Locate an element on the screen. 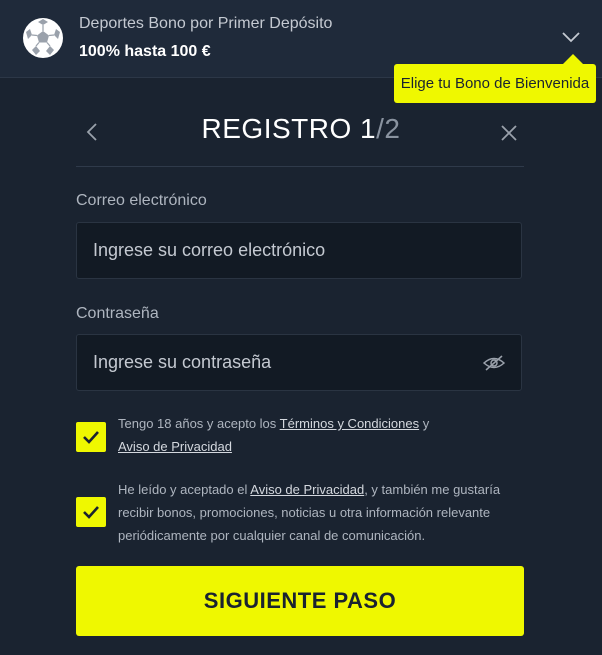  page-title: REGISTRO 1/2 is located at coordinates (301, 129).